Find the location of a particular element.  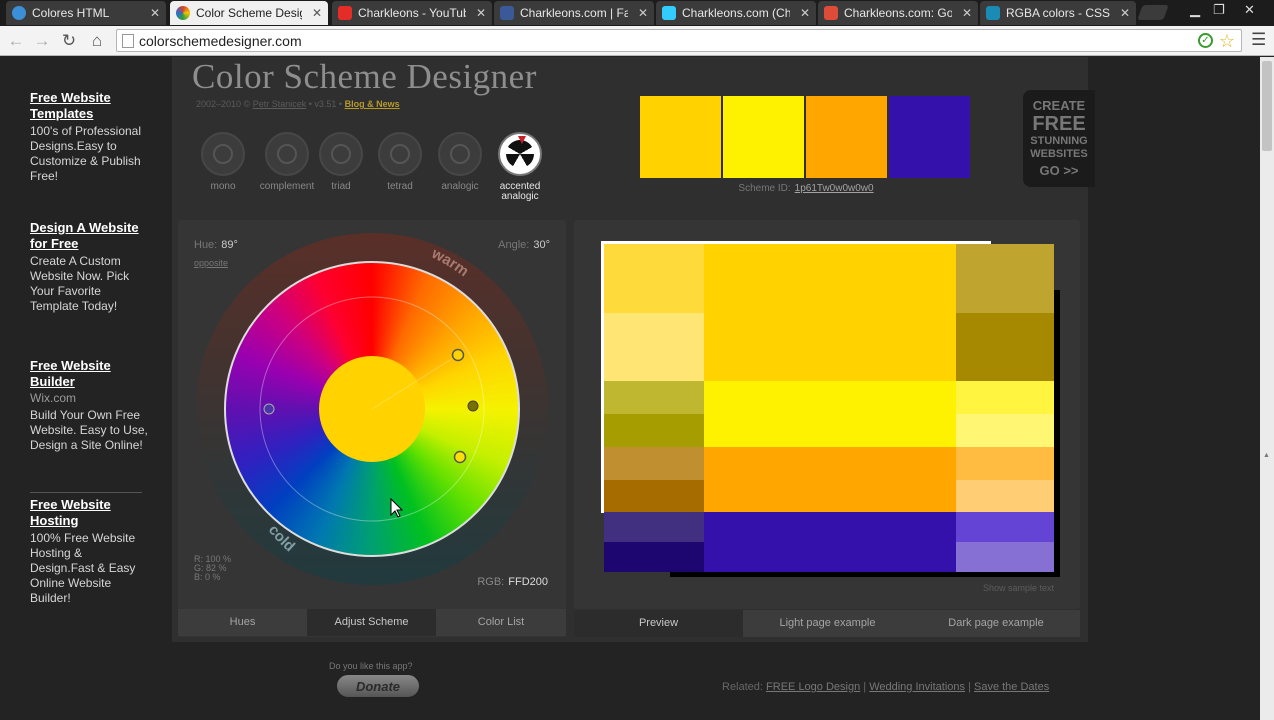

browser-tab-twitter: Charkleons.com (Charkleons) ✕ is located at coordinates (736, 13).